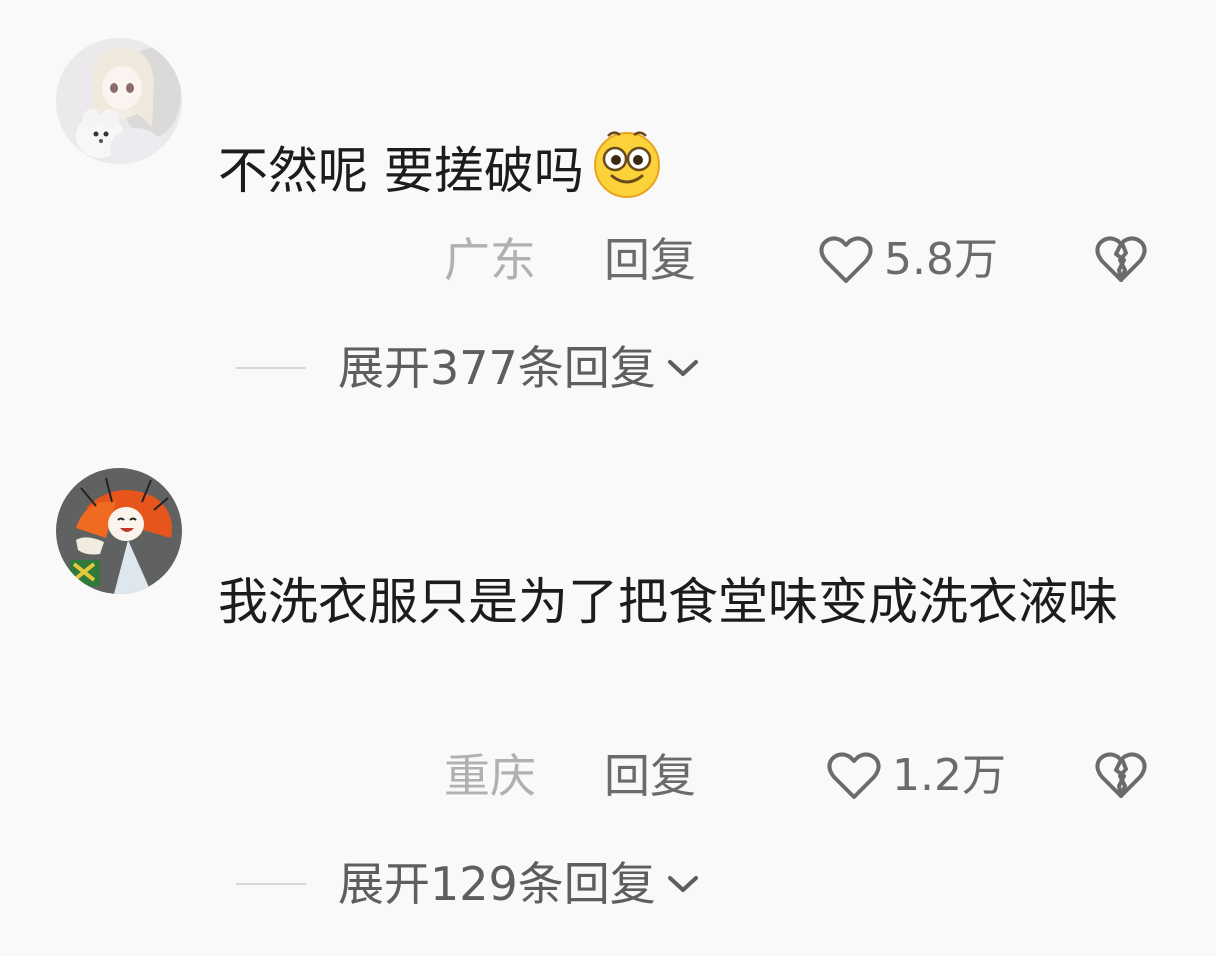  Describe the element at coordinates (668, 602) in the screenshot. I see `comment-body: 我洗衣服只是为了把食堂味变成洗衣液味` at that location.